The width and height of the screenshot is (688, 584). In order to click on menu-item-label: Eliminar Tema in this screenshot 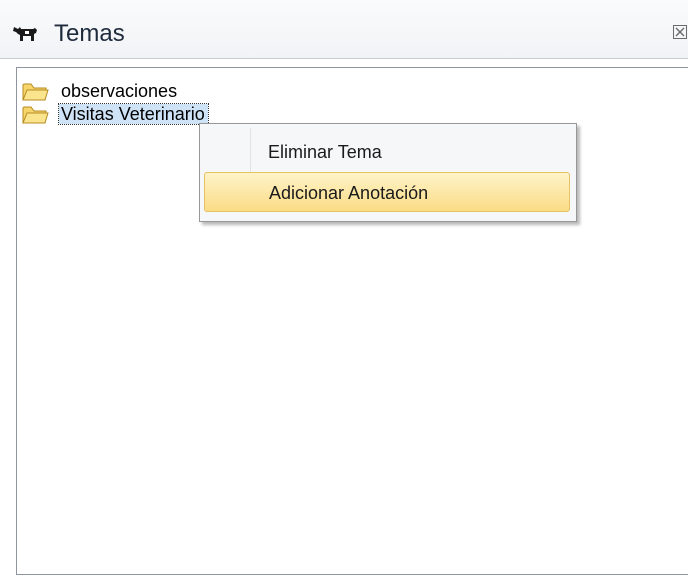, I will do `click(325, 152)`.